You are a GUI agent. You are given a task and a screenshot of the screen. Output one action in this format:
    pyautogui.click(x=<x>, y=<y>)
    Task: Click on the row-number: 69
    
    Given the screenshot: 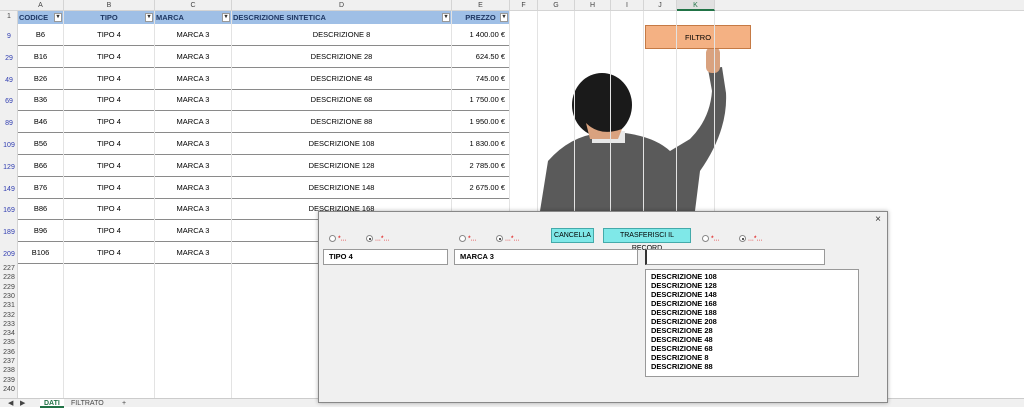 What is the action you would take?
    pyautogui.click(x=9, y=101)
    